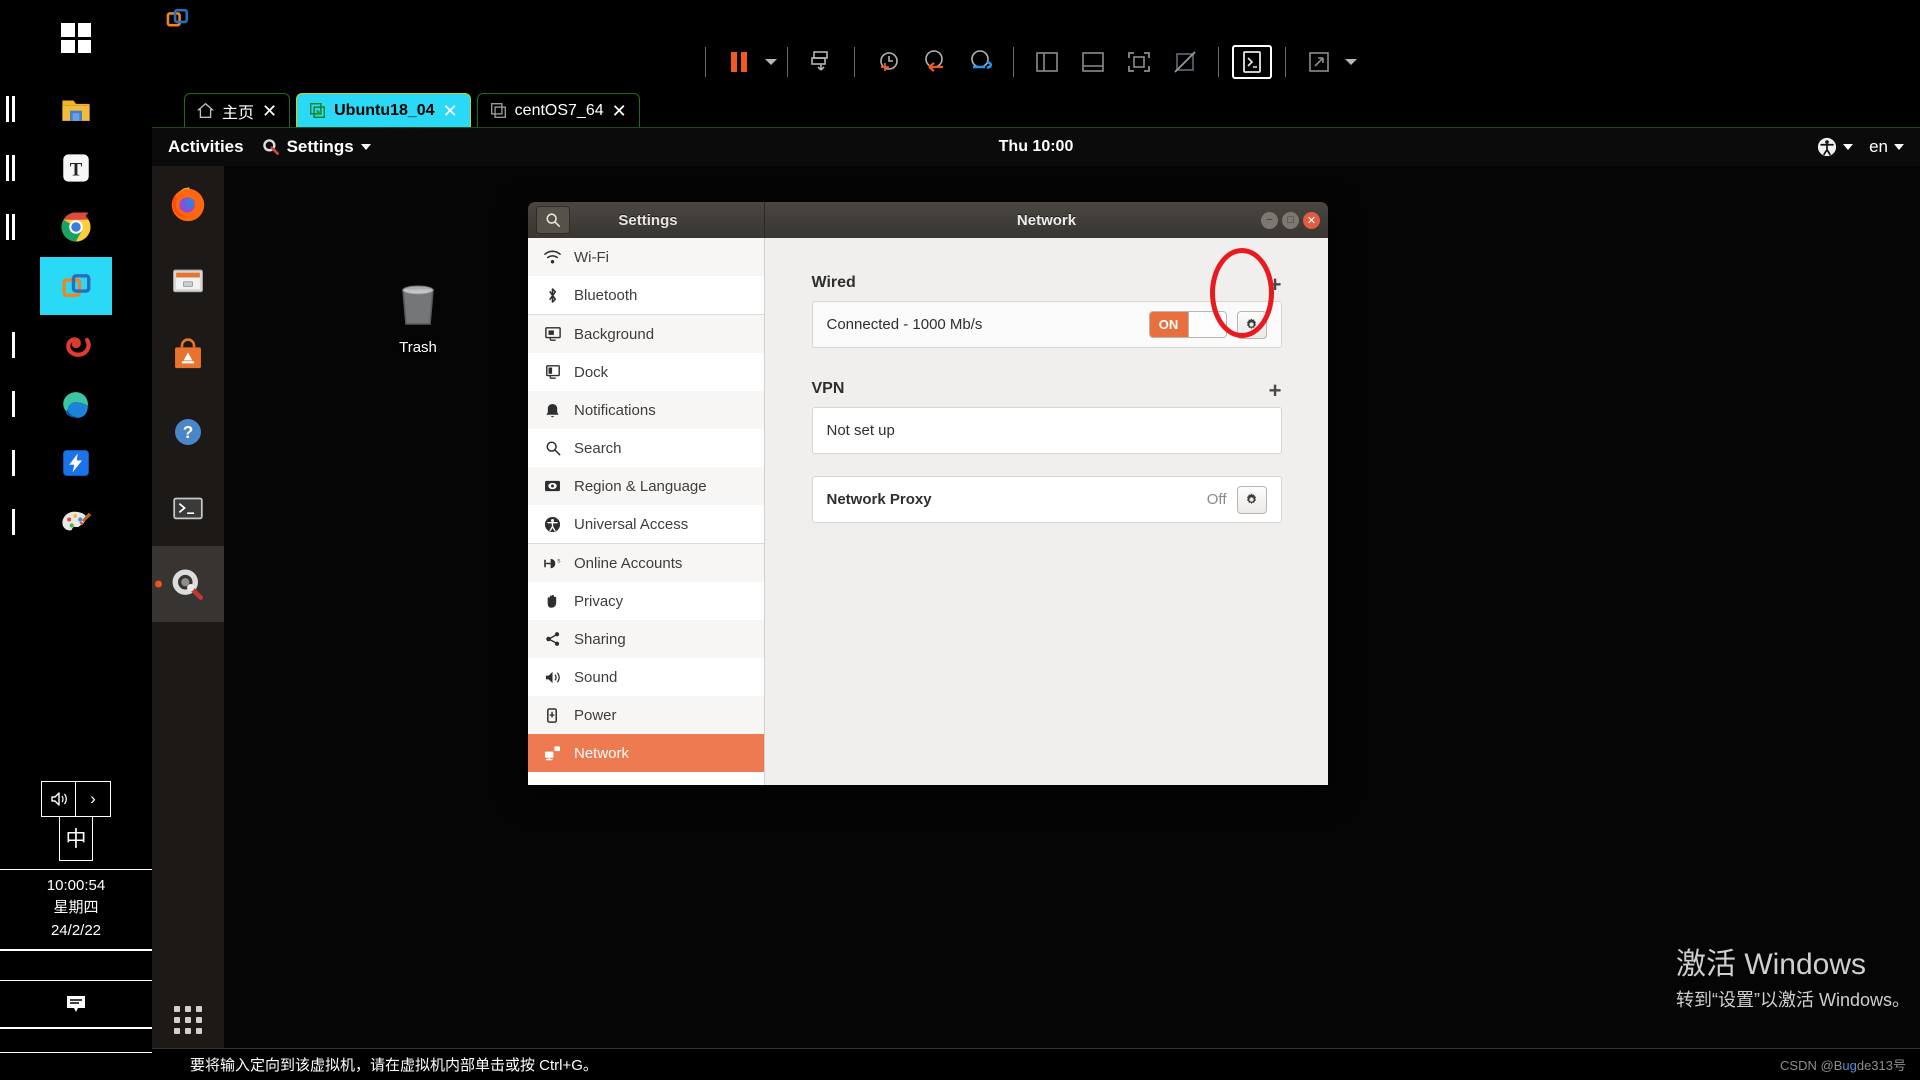 This screenshot has height=1080, width=1920. Describe the element at coordinates (646, 639) in the screenshot. I see `sidebar-item-sharing: Sharing` at that location.